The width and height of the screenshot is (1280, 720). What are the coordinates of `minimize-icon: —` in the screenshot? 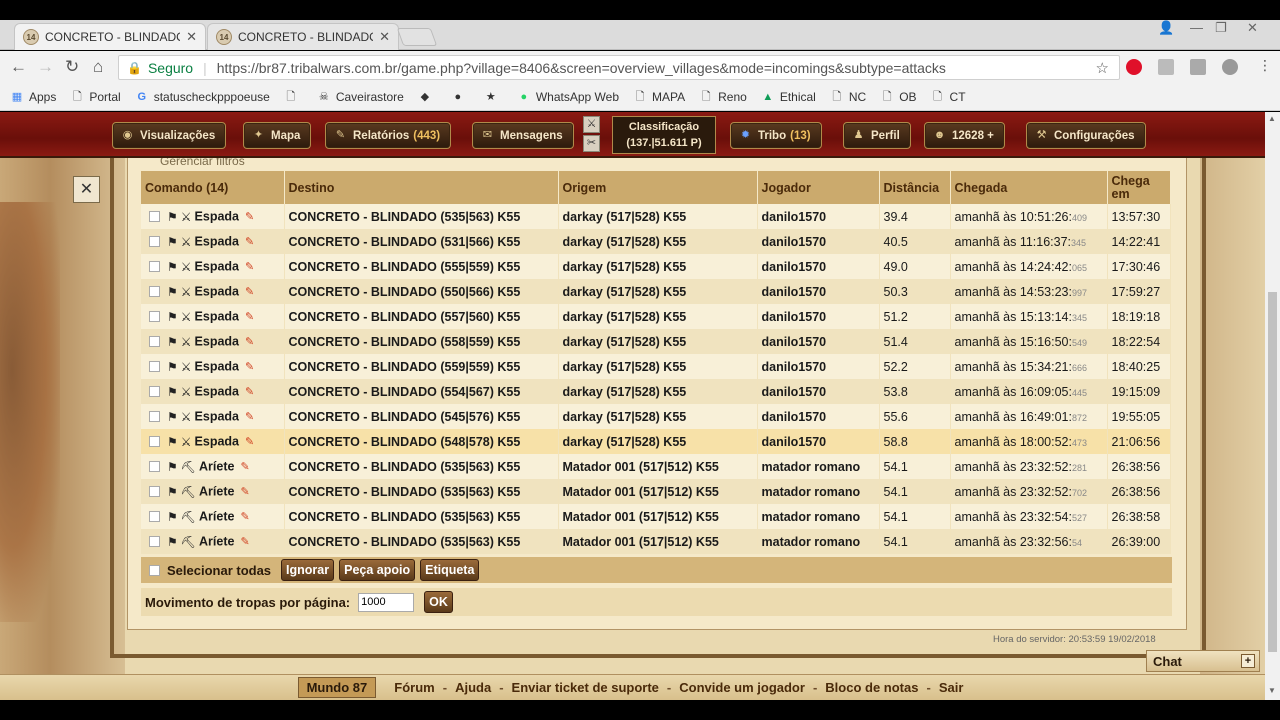 It's located at (1196, 27).